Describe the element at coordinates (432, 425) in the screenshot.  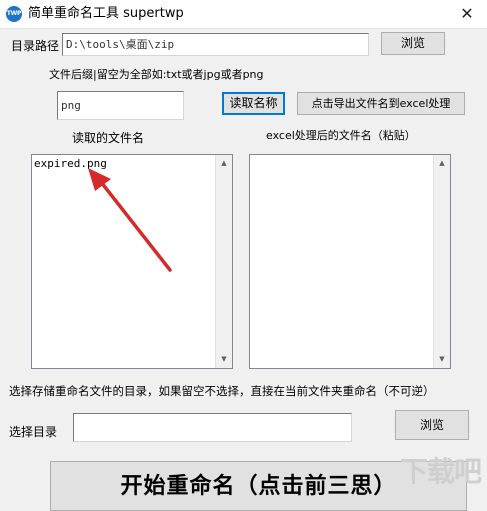
I see `browse-save-dir-button: 浏览` at that location.